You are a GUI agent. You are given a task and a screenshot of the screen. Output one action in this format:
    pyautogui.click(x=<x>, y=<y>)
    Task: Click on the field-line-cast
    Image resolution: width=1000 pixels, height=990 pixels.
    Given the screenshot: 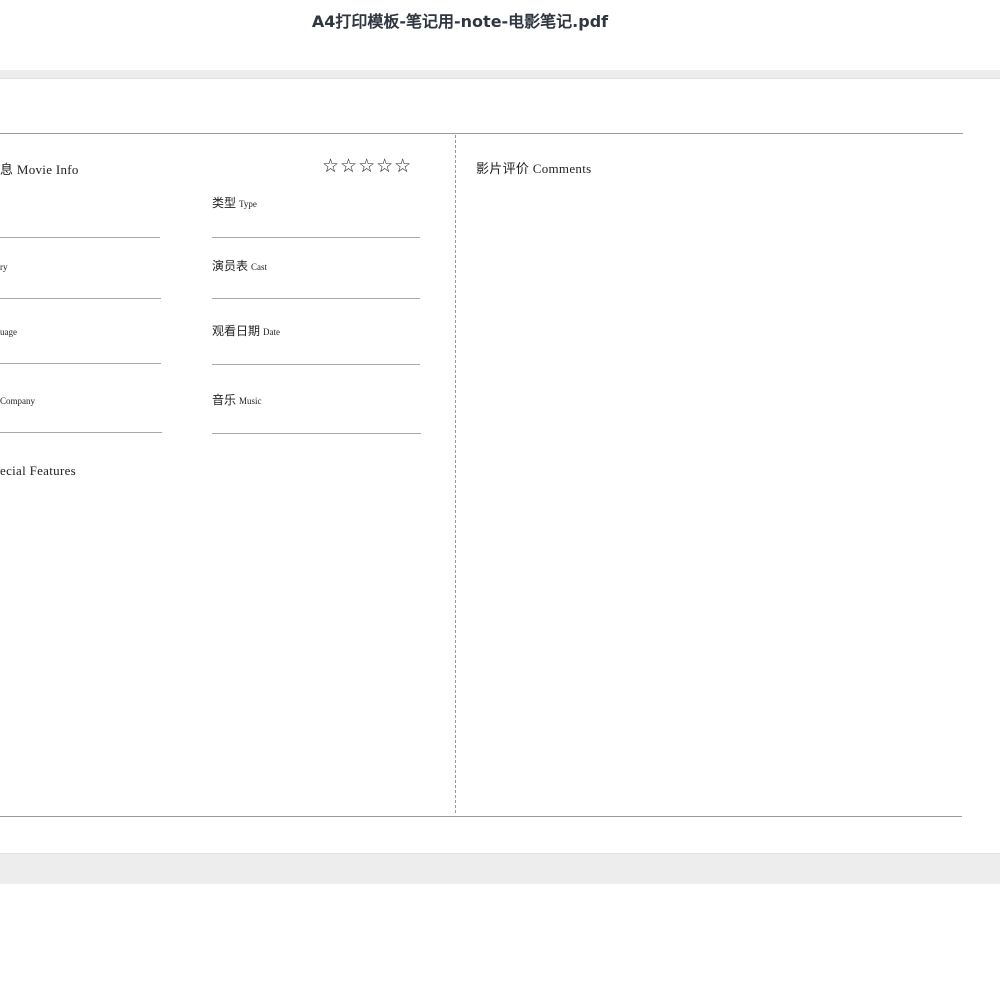 What is the action you would take?
    pyautogui.click(x=316, y=298)
    